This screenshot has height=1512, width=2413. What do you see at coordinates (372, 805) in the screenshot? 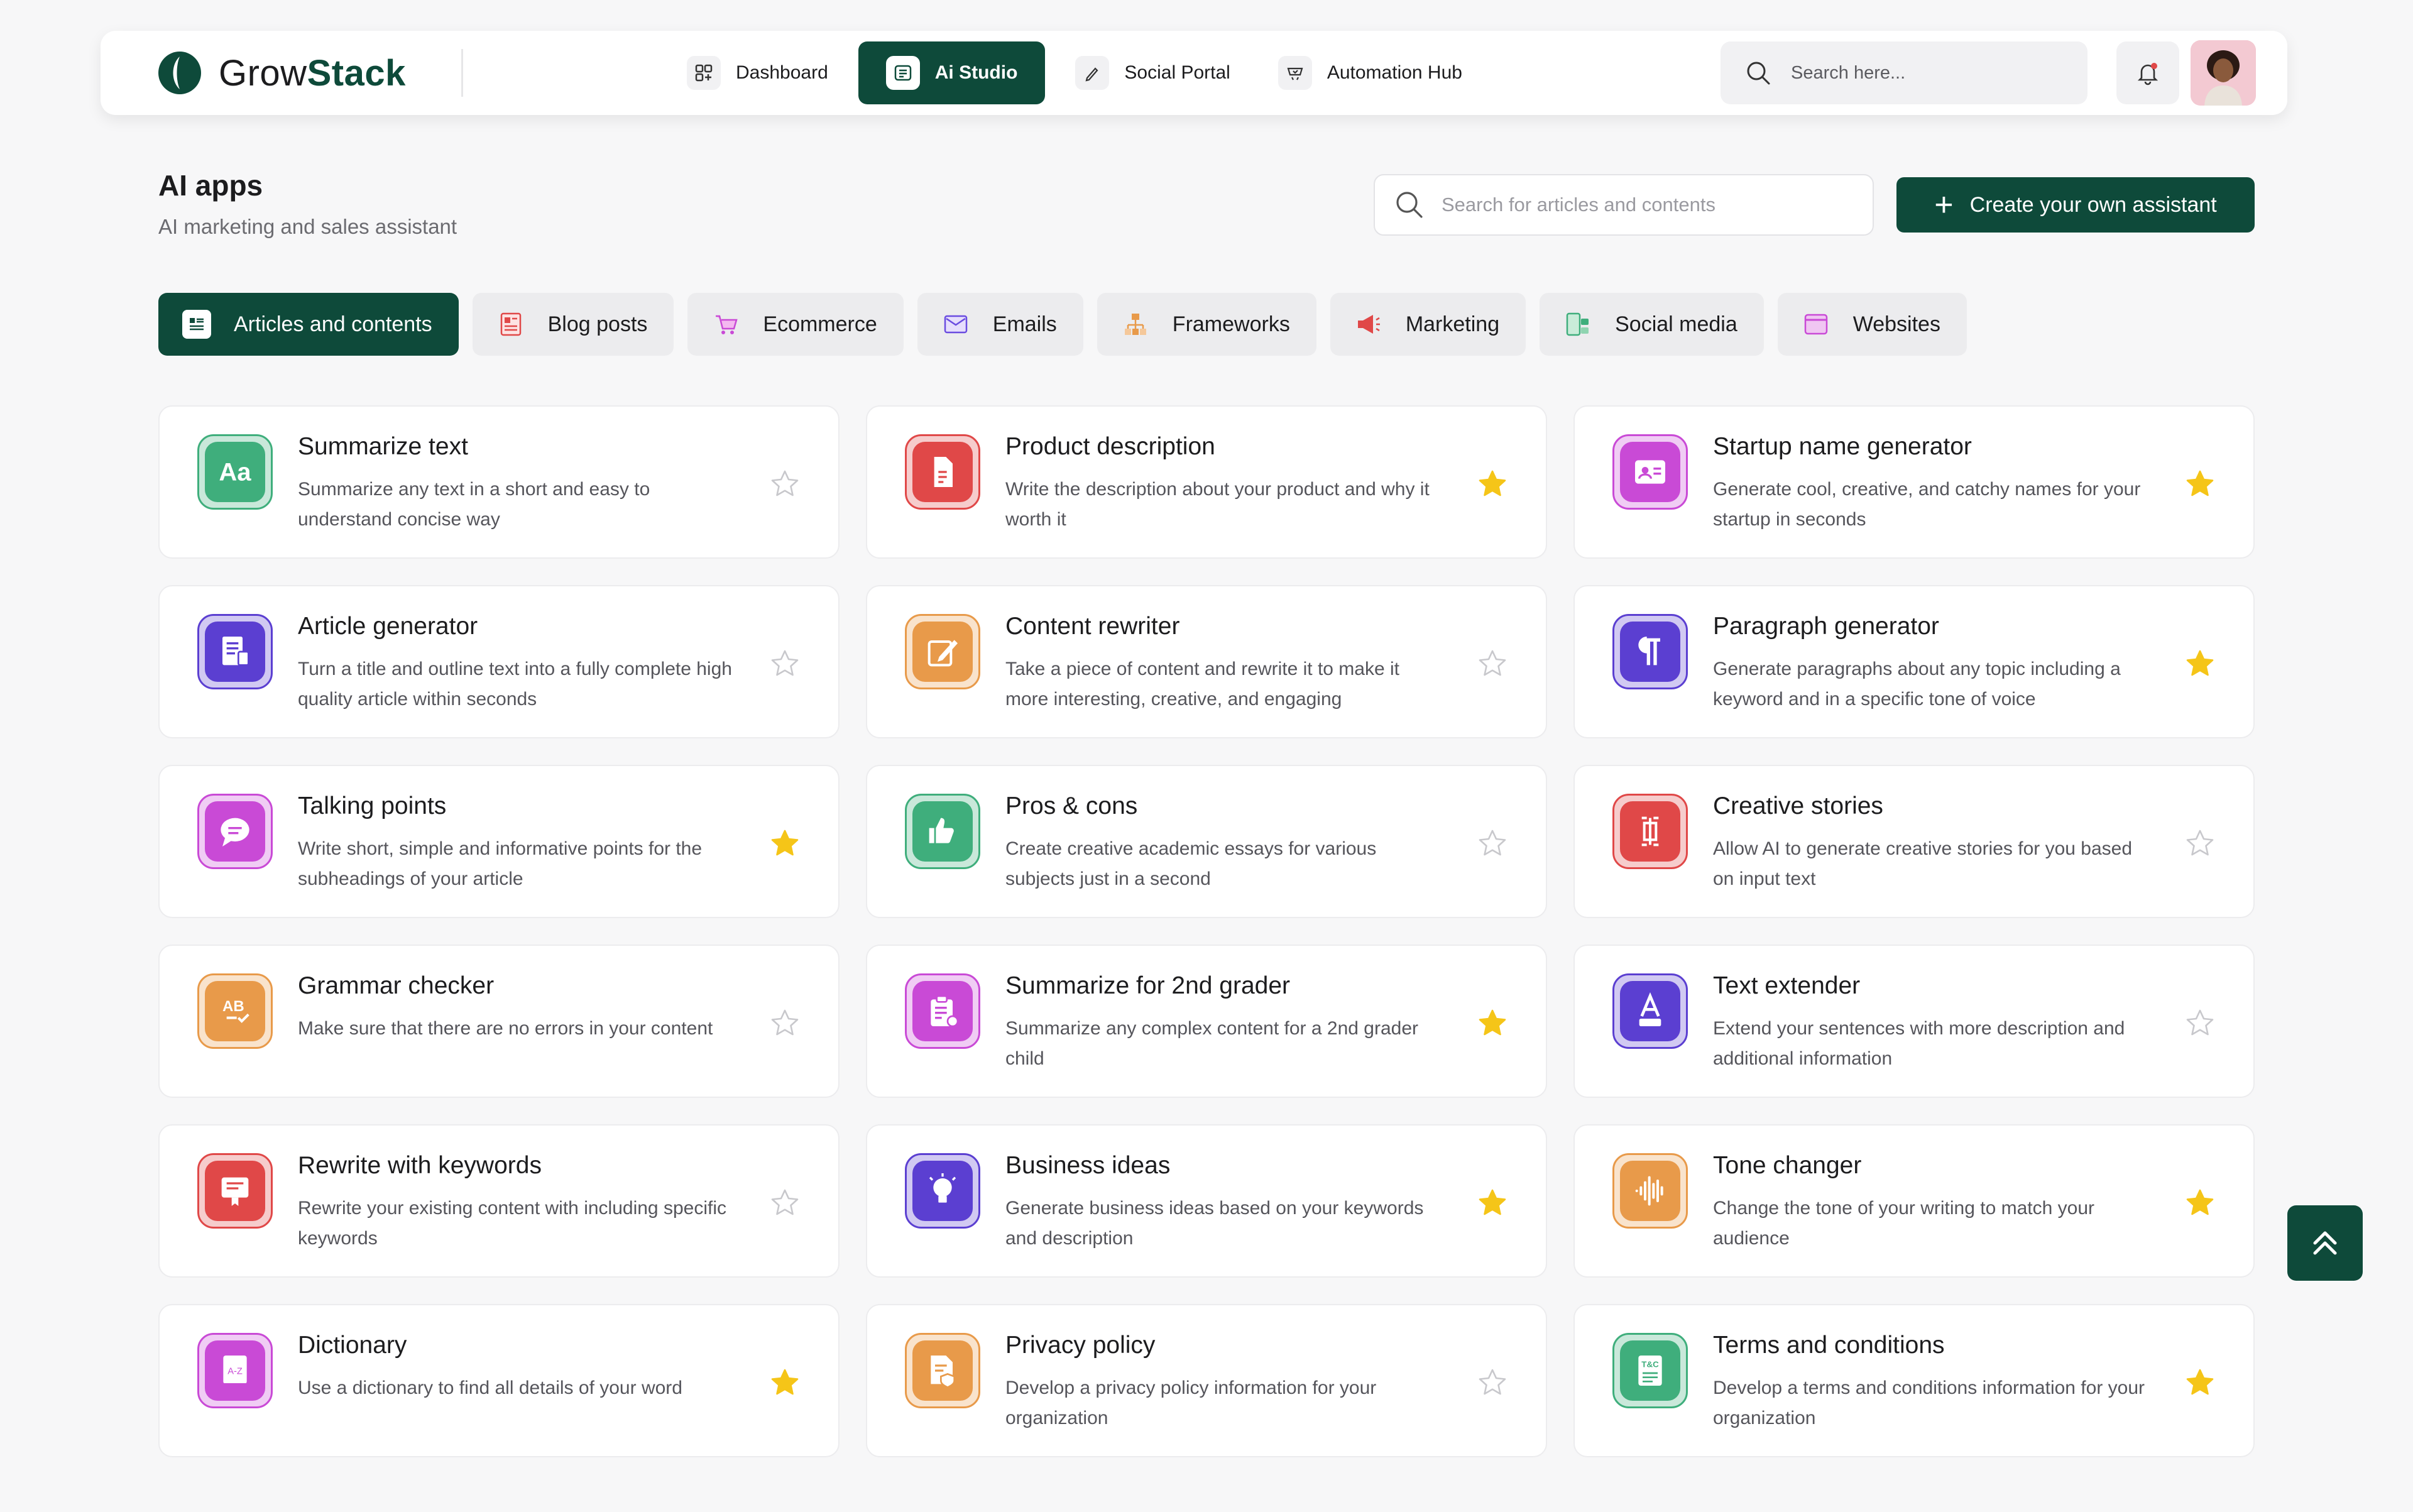
I see `app-title: Talking points` at bounding box center [372, 805].